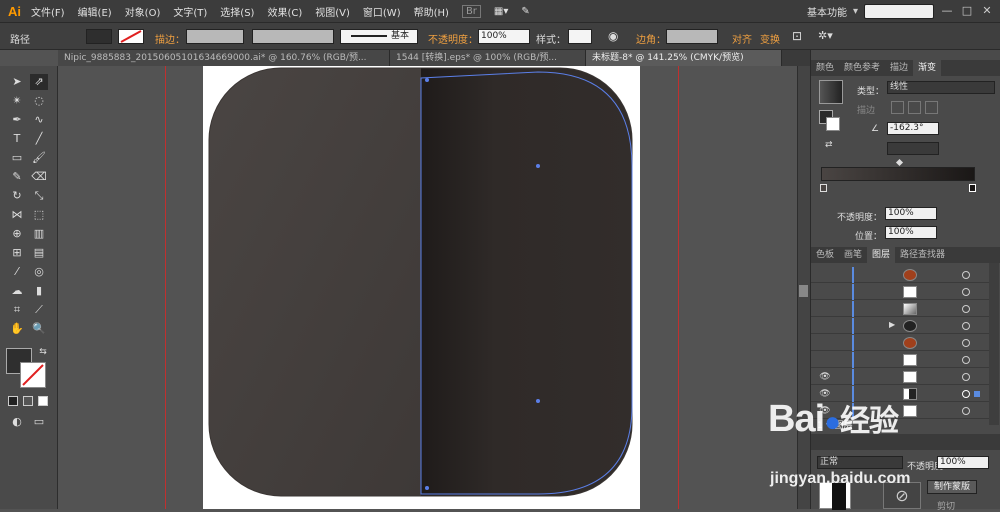 Image resolution: width=1000 pixels, height=512 pixels. What do you see at coordinates (39, 177) in the screenshot?
I see `eraser-tool-icon: ⌫` at bounding box center [39, 177].